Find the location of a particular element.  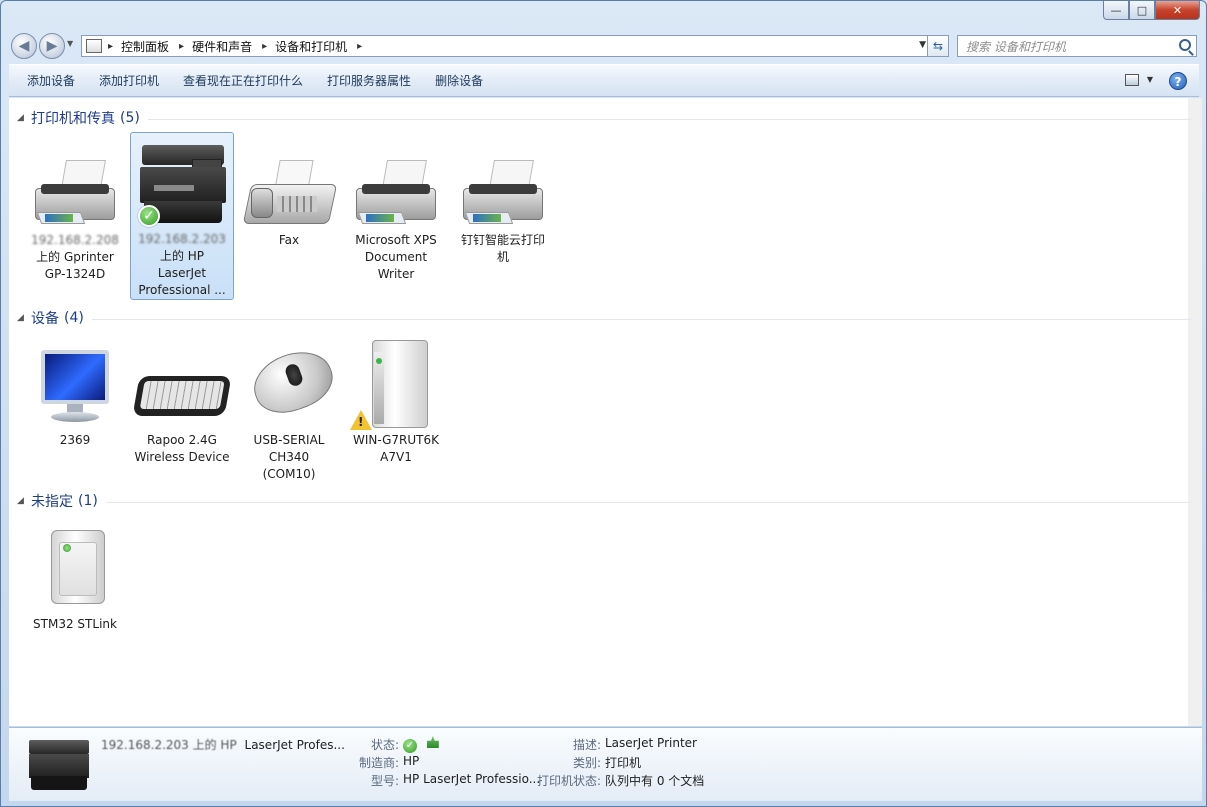

device-label: 上的 HP is located at coordinates (182, 256).